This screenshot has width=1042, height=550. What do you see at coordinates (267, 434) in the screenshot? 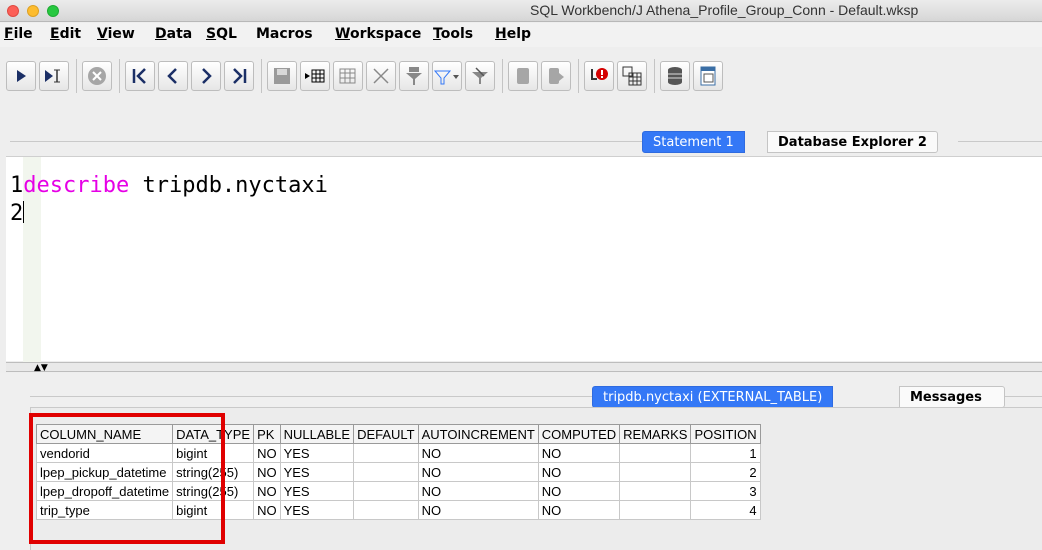
I see `column-header: PK` at bounding box center [267, 434].